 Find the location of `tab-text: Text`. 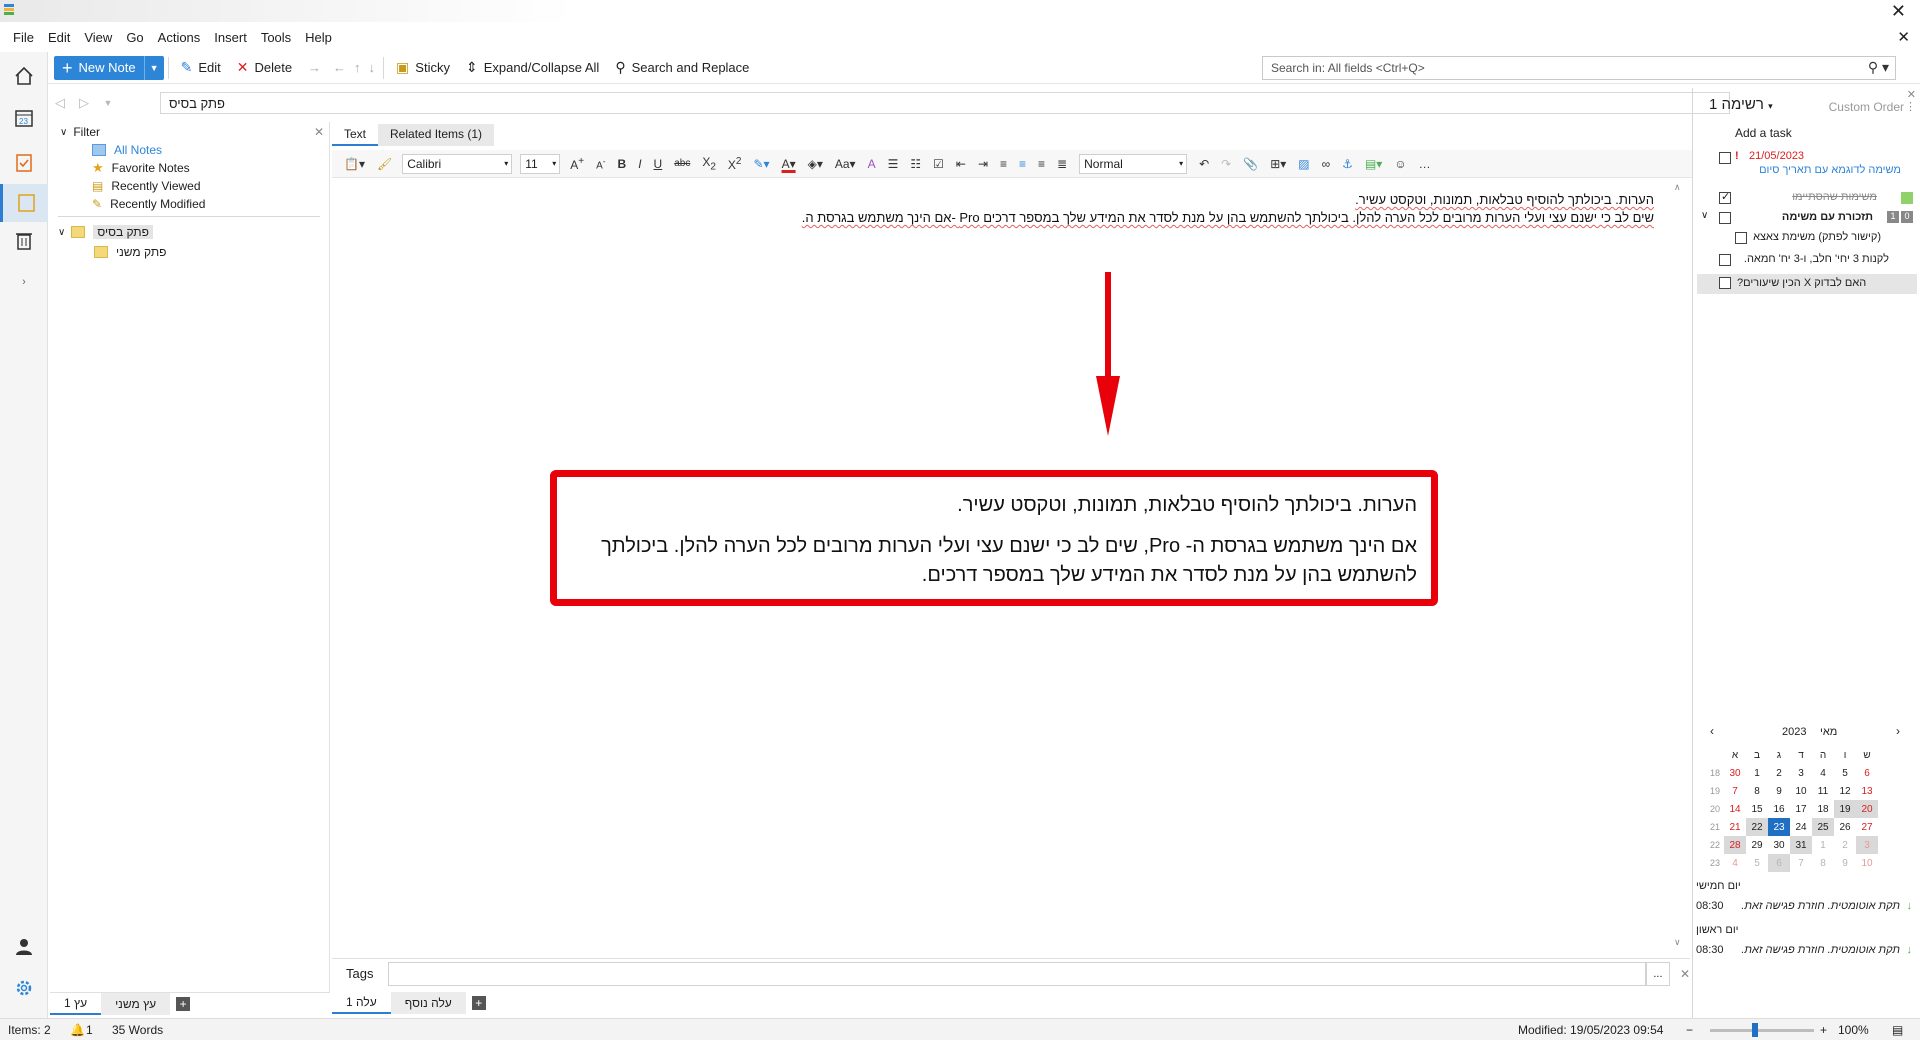

tab-text: Text is located at coordinates (355, 135).